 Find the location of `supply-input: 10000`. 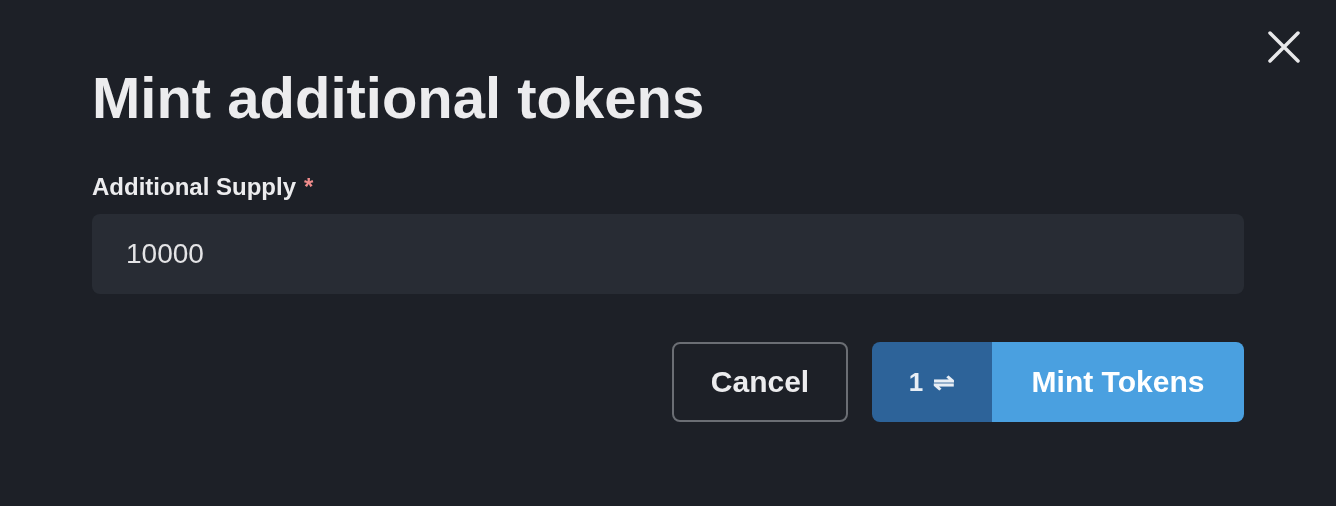

supply-input: 10000 is located at coordinates (668, 254).